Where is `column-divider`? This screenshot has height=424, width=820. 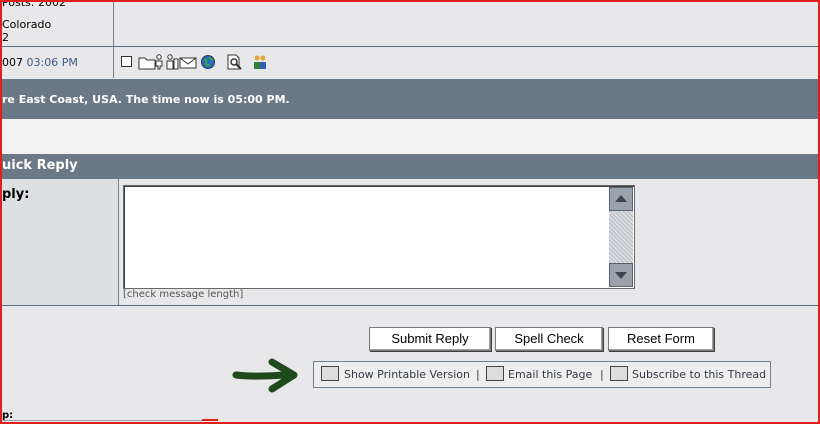 column-divider is located at coordinates (113, 40).